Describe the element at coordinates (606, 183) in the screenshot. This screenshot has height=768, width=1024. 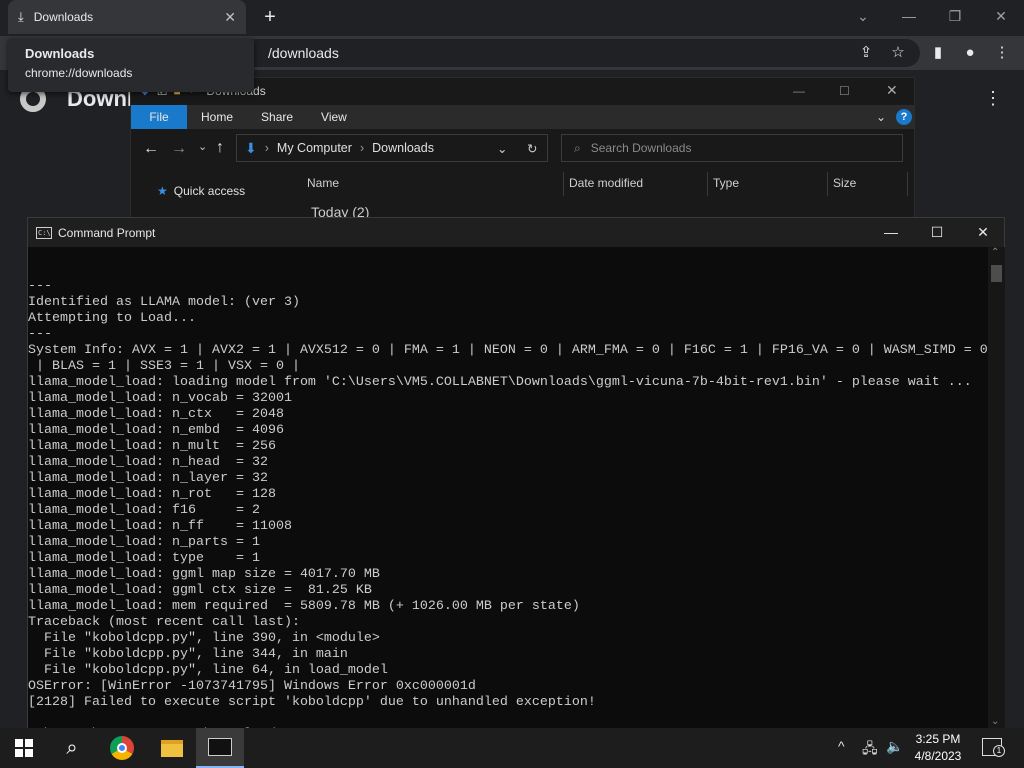
I see `column-header-date: Date modified` at that location.